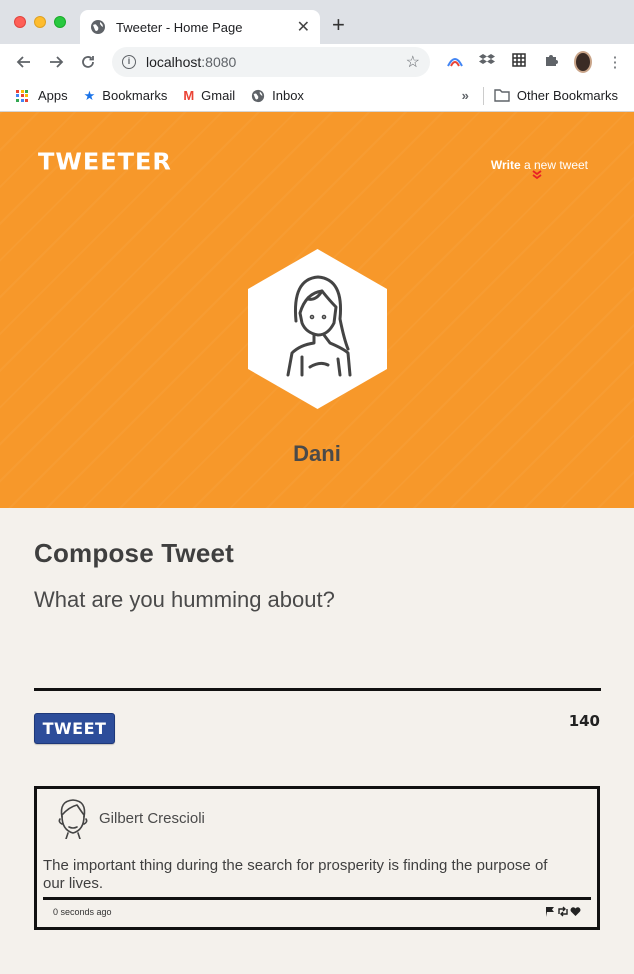  I want to click on bookmark-label: Apps, so click(53, 95).